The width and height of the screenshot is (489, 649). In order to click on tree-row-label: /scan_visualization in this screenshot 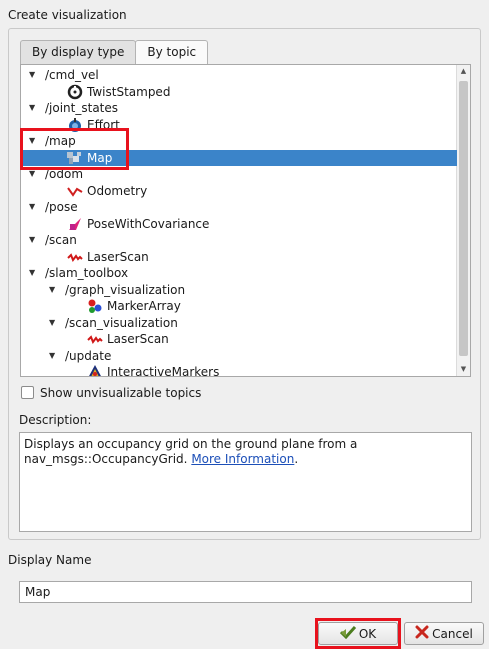, I will do `click(121, 322)`.